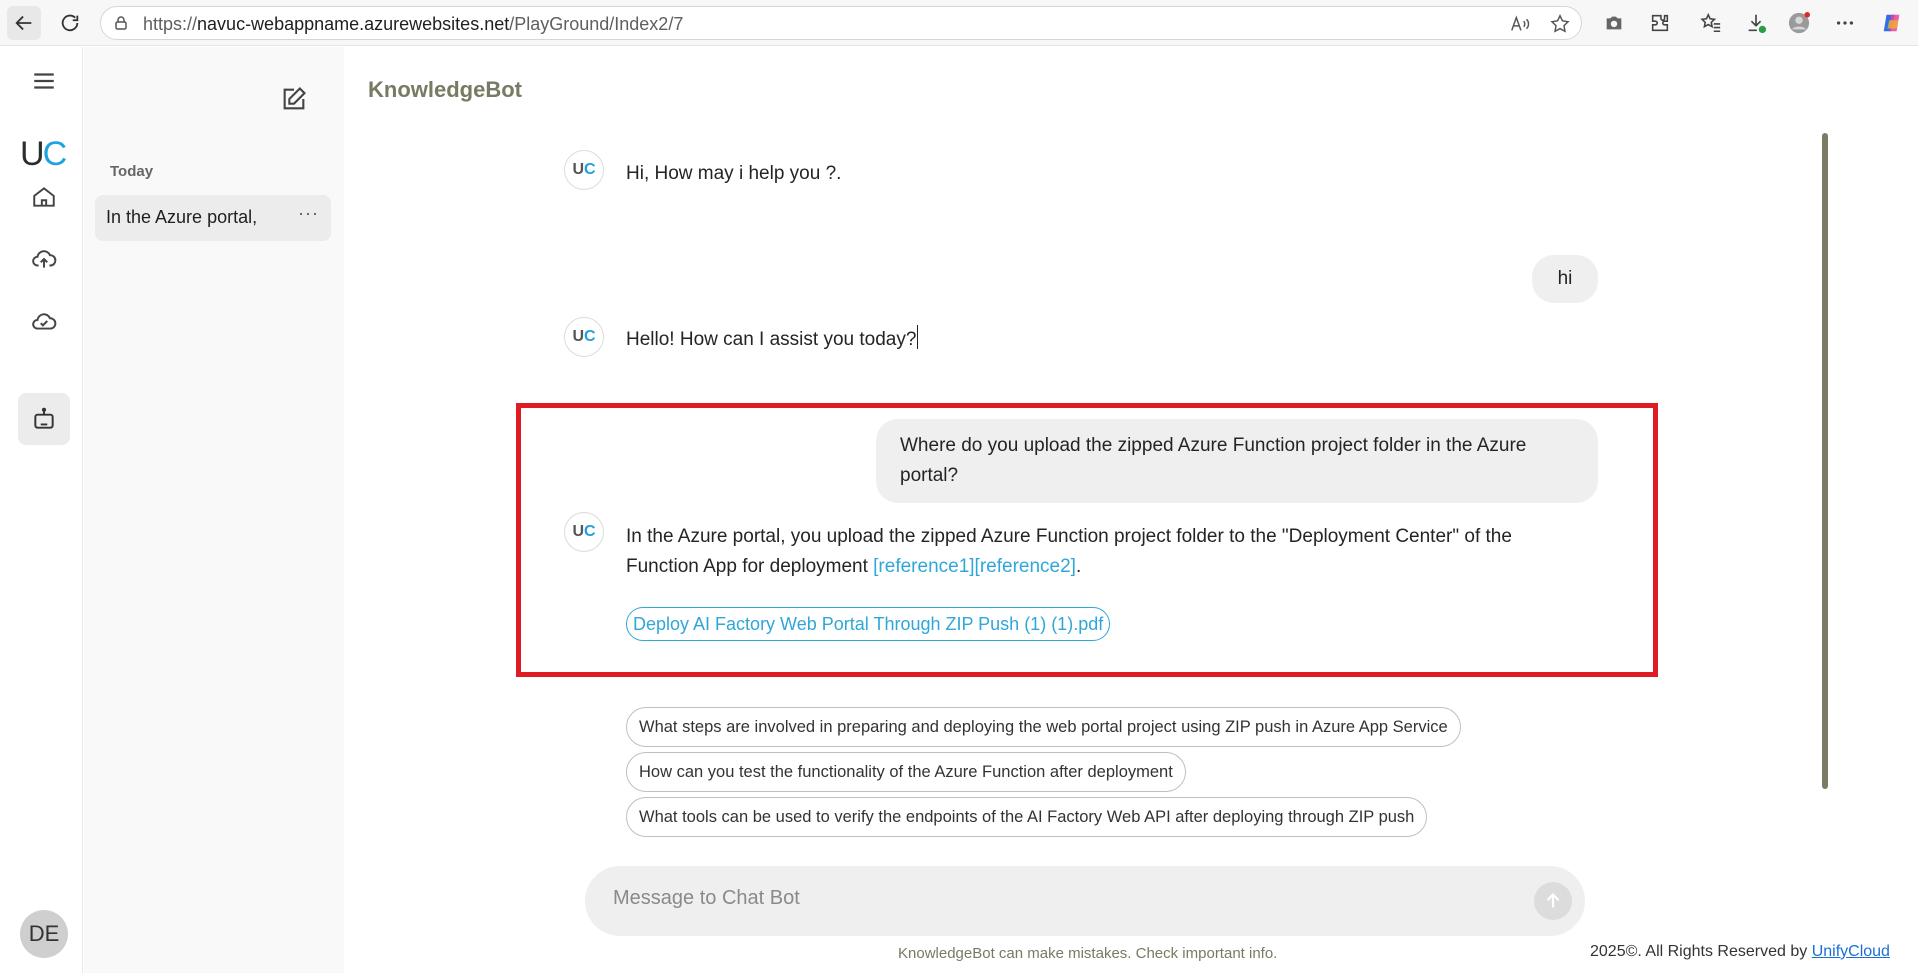 This screenshot has height=973, width=1918. I want to click on logo-letter-u: U, so click(32, 154).